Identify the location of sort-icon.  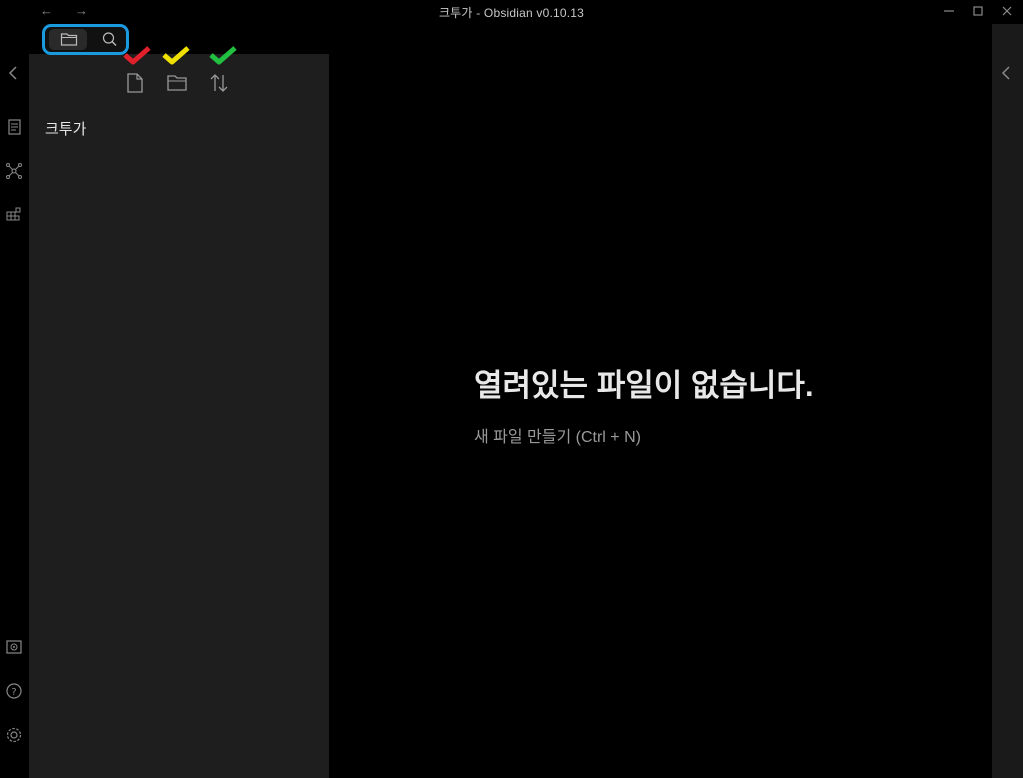
(219, 83).